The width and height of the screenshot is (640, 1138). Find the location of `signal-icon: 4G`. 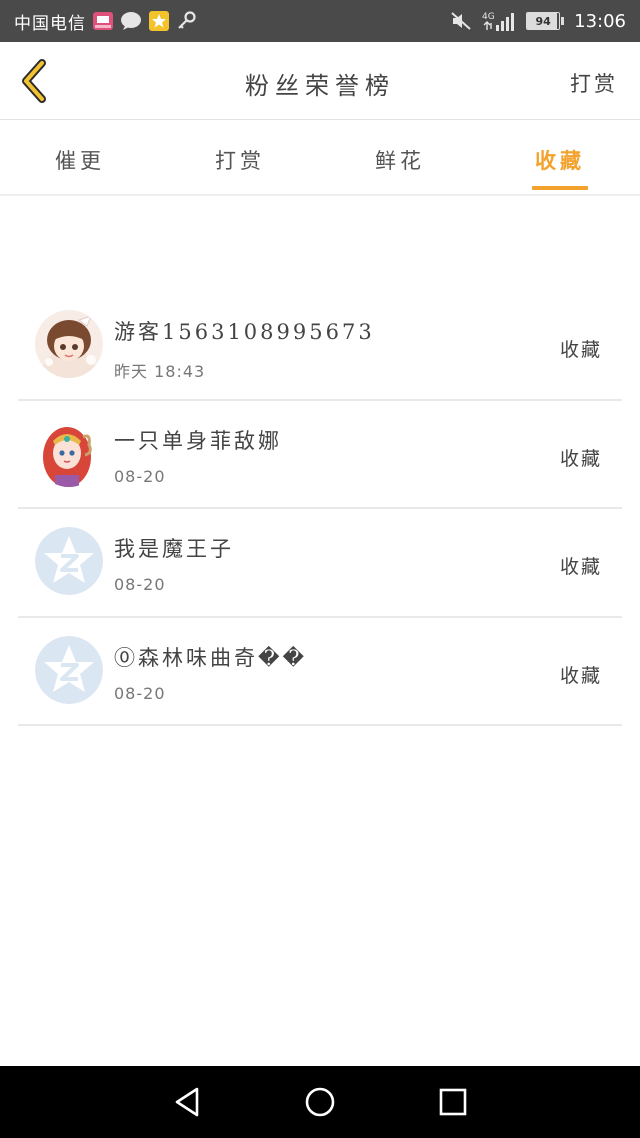

signal-icon: 4G is located at coordinates (499, 21).